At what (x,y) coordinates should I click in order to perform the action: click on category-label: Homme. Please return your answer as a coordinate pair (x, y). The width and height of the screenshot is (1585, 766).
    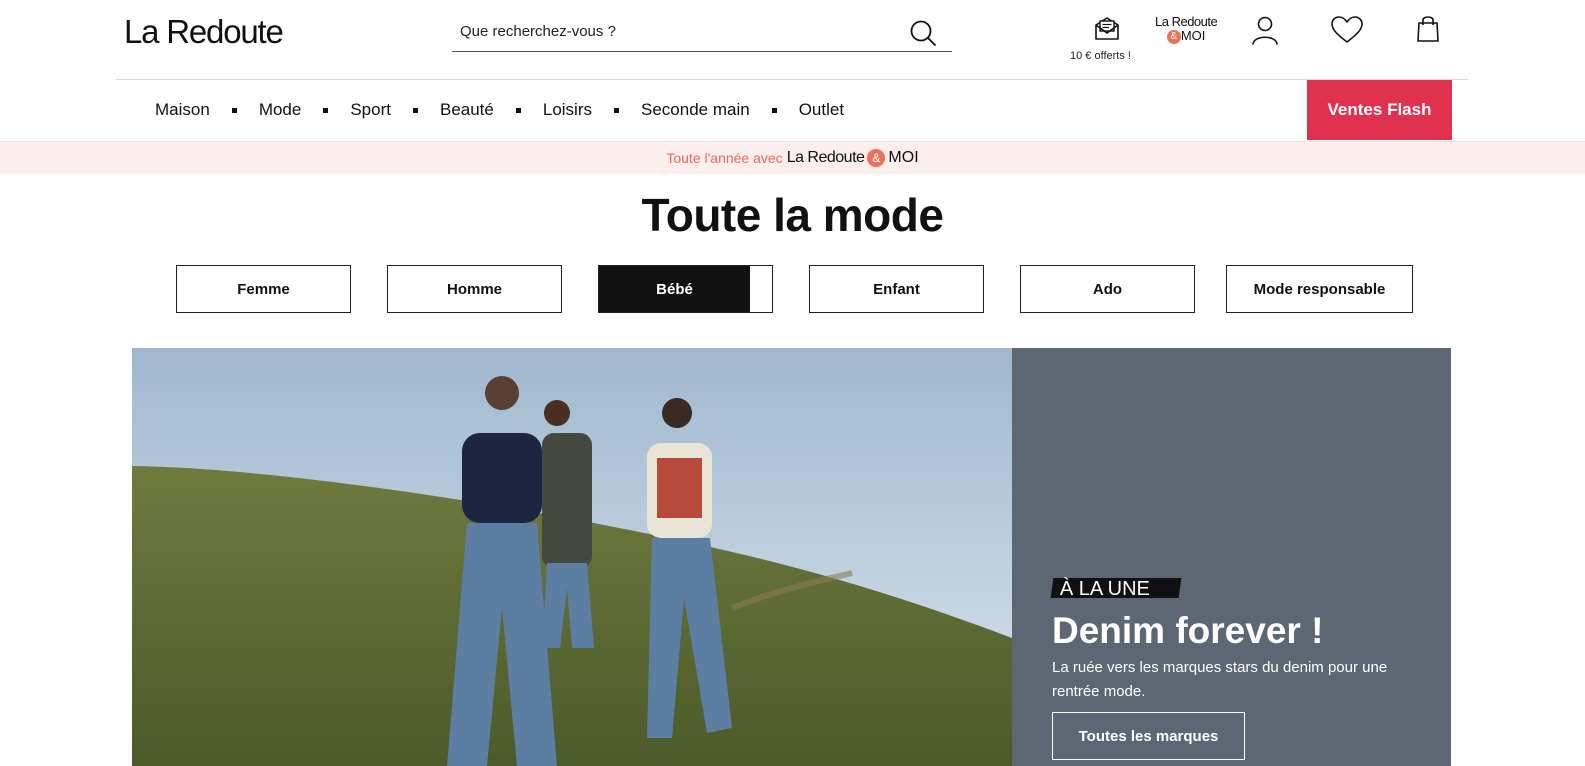
    Looking at the image, I should click on (474, 289).